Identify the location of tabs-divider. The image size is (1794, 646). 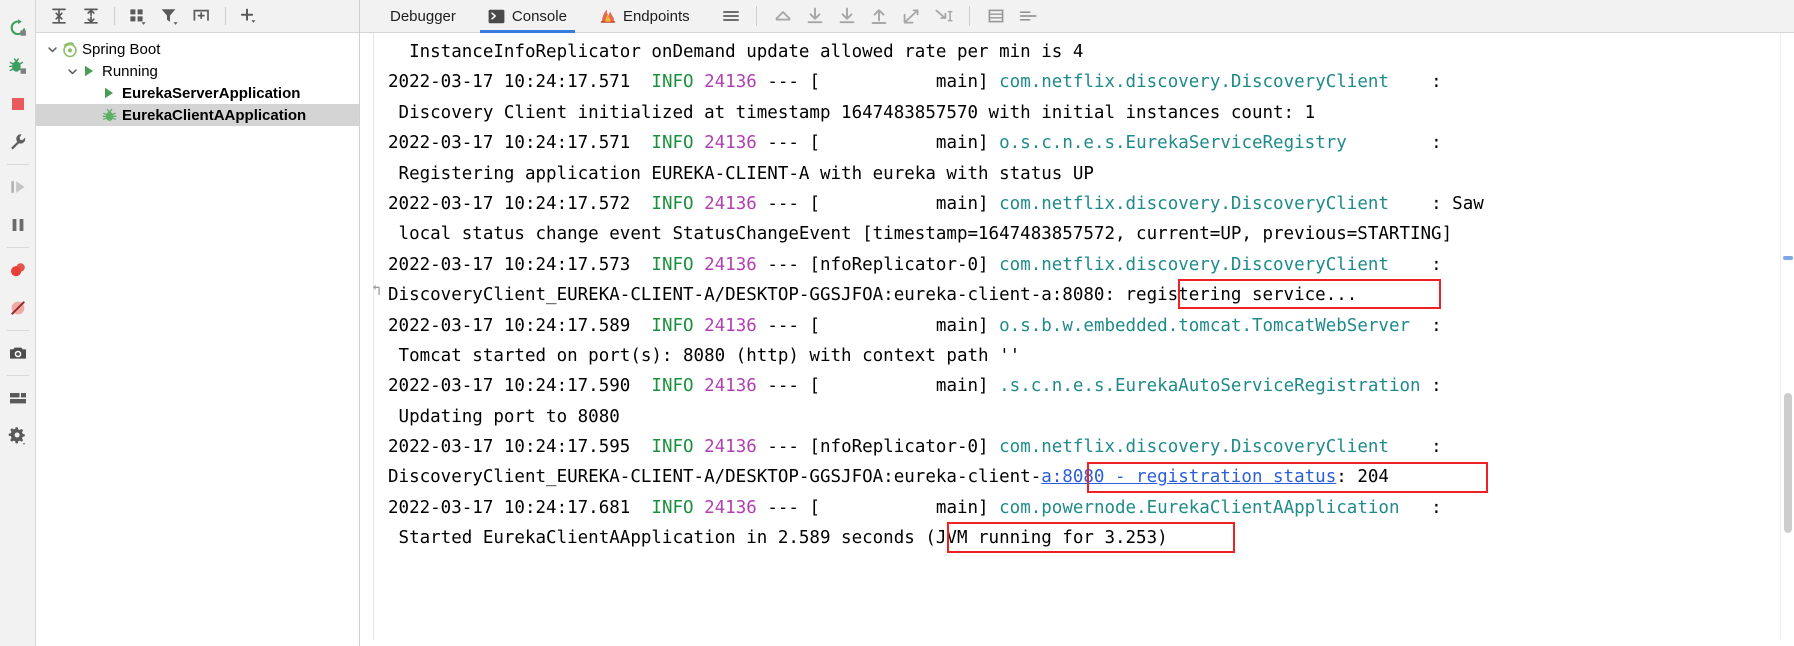
(756, 16).